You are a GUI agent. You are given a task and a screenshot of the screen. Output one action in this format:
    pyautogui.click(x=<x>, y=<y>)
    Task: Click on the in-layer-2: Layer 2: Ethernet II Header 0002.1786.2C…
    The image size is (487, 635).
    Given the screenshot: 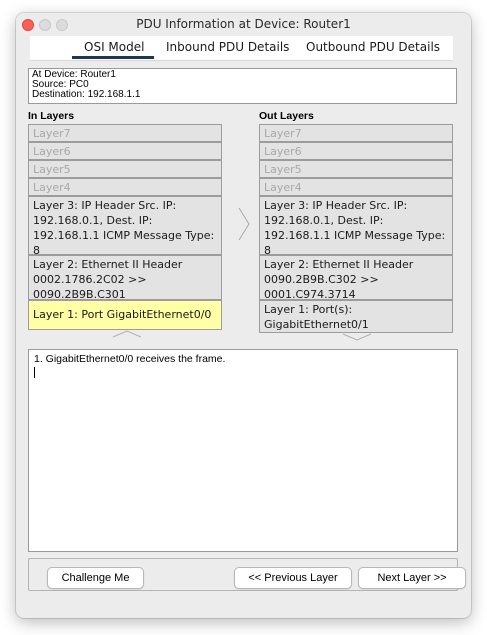 What is the action you would take?
    pyautogui.click(x=125, y=277)
    